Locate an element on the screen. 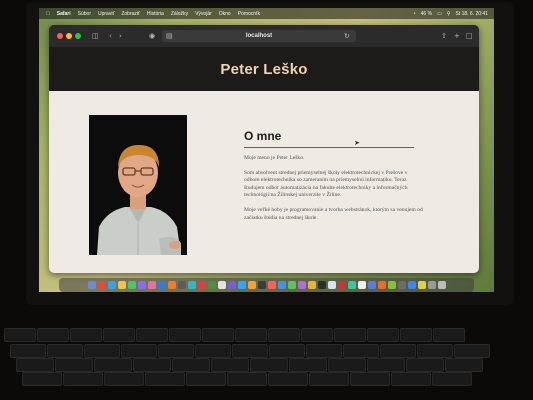 The width and height of the screenshot is (533, 400). menu-item-develop: Vývojár is located at coordinates (203, 14).